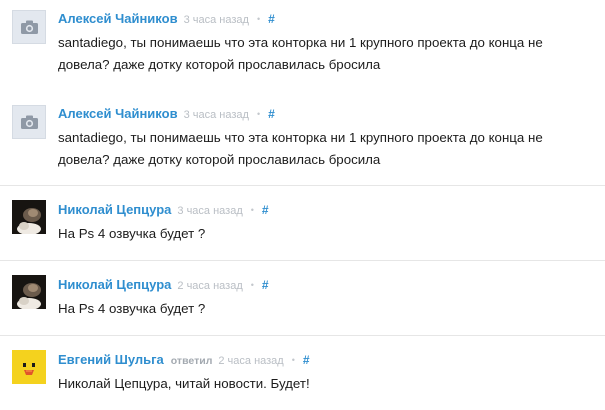  I want to click on comment-meta: Николай Цепцура 3 часа назад • #, so click(163, 210).